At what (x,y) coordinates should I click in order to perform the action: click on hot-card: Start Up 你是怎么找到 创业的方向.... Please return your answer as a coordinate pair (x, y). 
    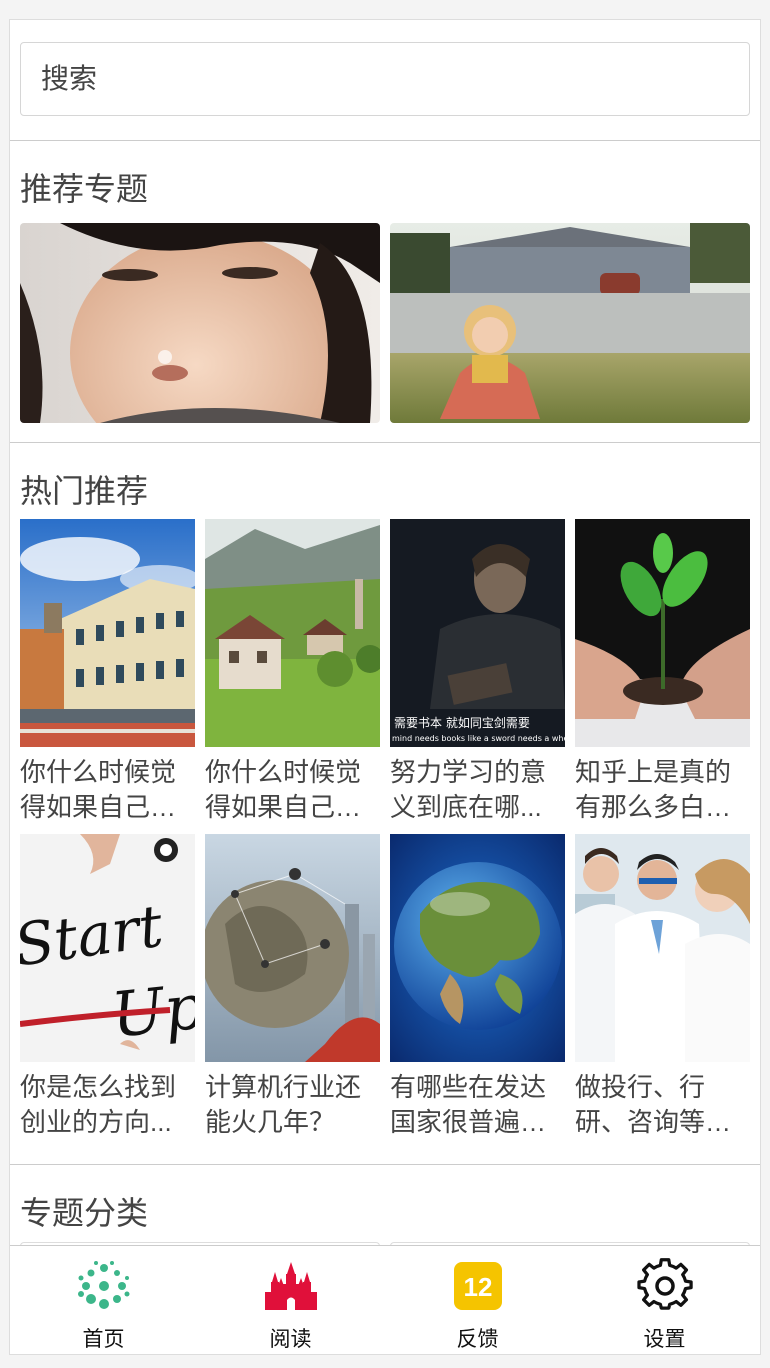
    Looking at the image, I should click on (107, 987).